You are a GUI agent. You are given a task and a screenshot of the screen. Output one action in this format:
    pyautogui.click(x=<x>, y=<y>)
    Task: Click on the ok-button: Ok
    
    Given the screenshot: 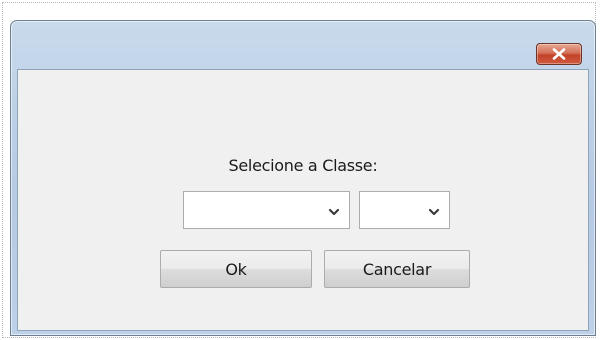 What is the action you would take?
    pyautogui.click(x=236, y=269)
    